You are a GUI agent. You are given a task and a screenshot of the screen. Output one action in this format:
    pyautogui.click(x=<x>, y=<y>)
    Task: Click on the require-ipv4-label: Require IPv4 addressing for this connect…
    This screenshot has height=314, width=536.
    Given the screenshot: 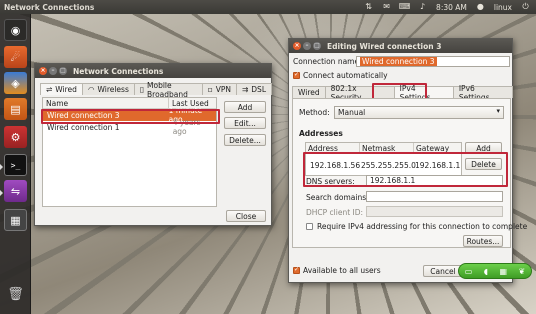 What is the action you would take?
    pyautogui.click(x=422, y=226)
    